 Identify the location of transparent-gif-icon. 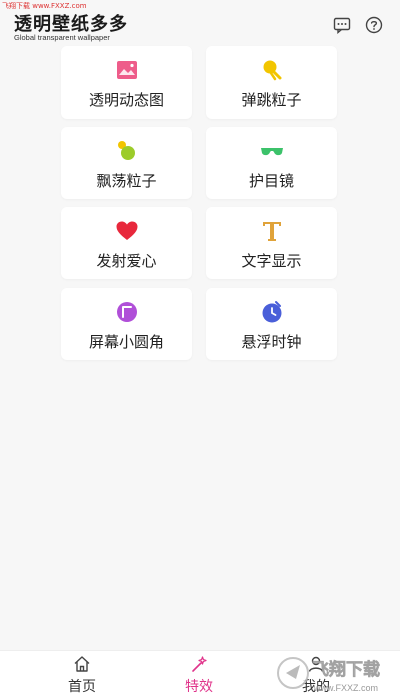
(126, 70).